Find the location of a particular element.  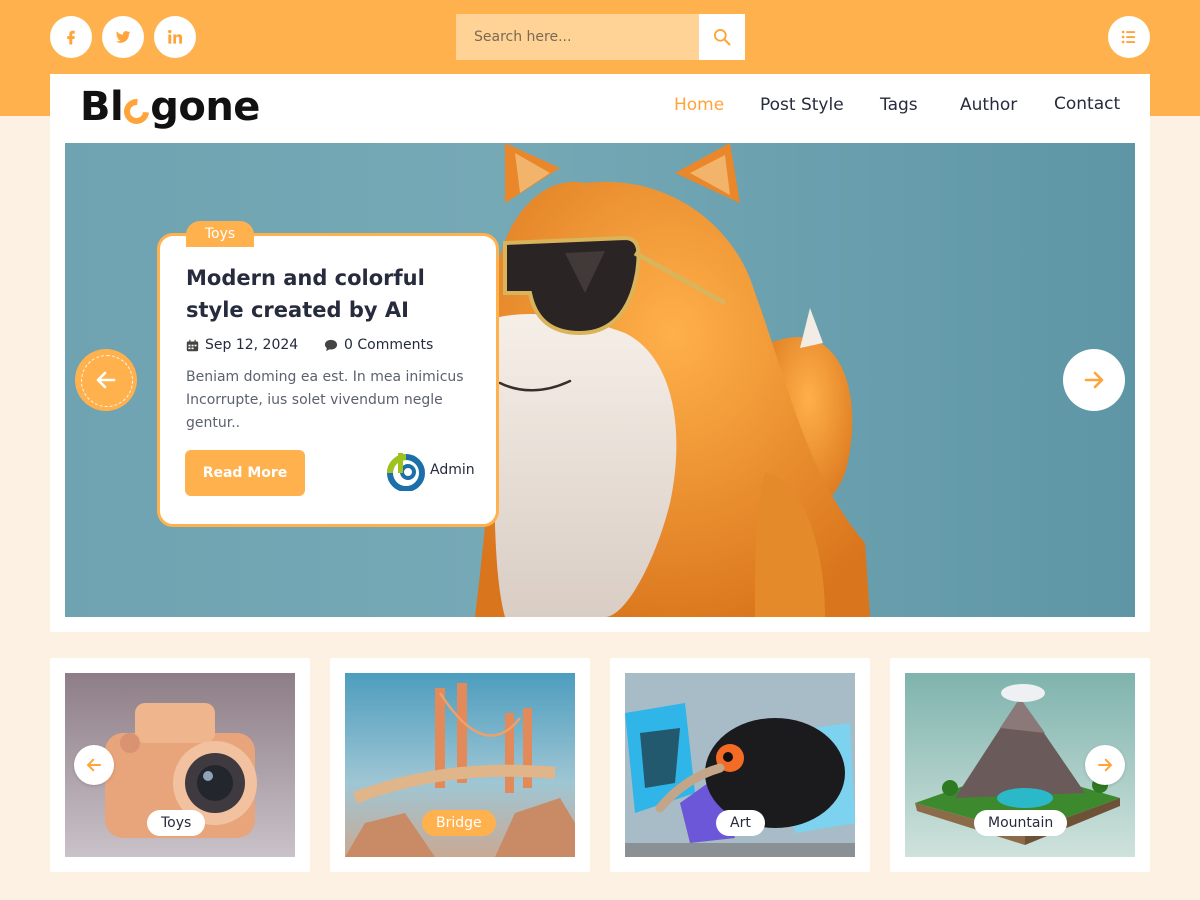

comment-icon is located at coordinates (331, 345).